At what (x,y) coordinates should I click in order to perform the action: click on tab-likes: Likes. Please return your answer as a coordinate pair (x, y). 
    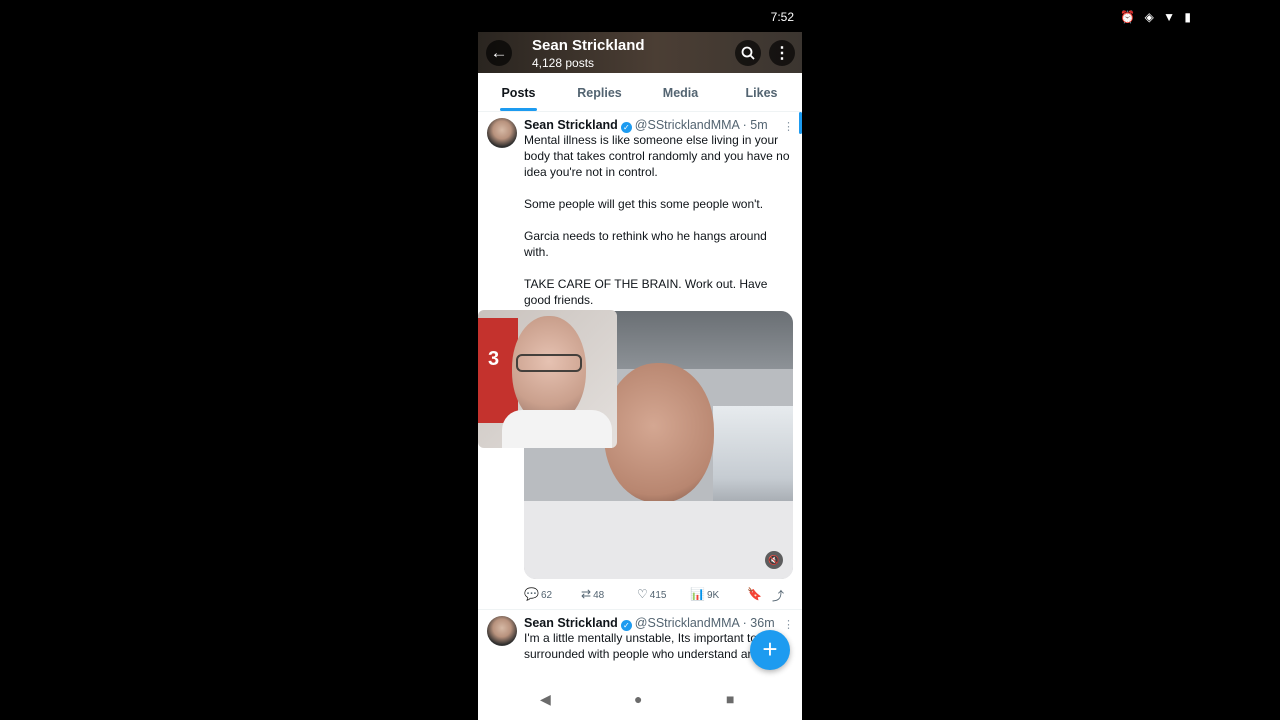
    Looking at the image, I should click on (761, 92).